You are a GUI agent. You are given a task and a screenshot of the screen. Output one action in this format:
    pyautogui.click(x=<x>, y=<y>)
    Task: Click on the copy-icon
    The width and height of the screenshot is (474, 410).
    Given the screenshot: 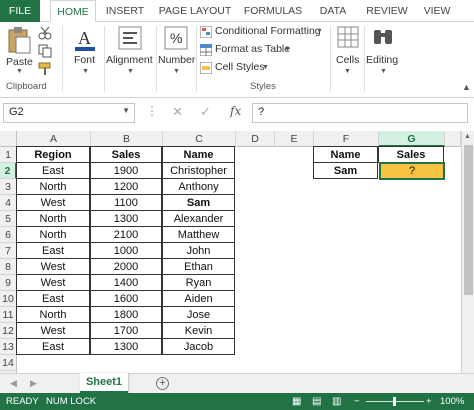 What is the action you would take?
    pyautogui.click(x=45, y=51)
    